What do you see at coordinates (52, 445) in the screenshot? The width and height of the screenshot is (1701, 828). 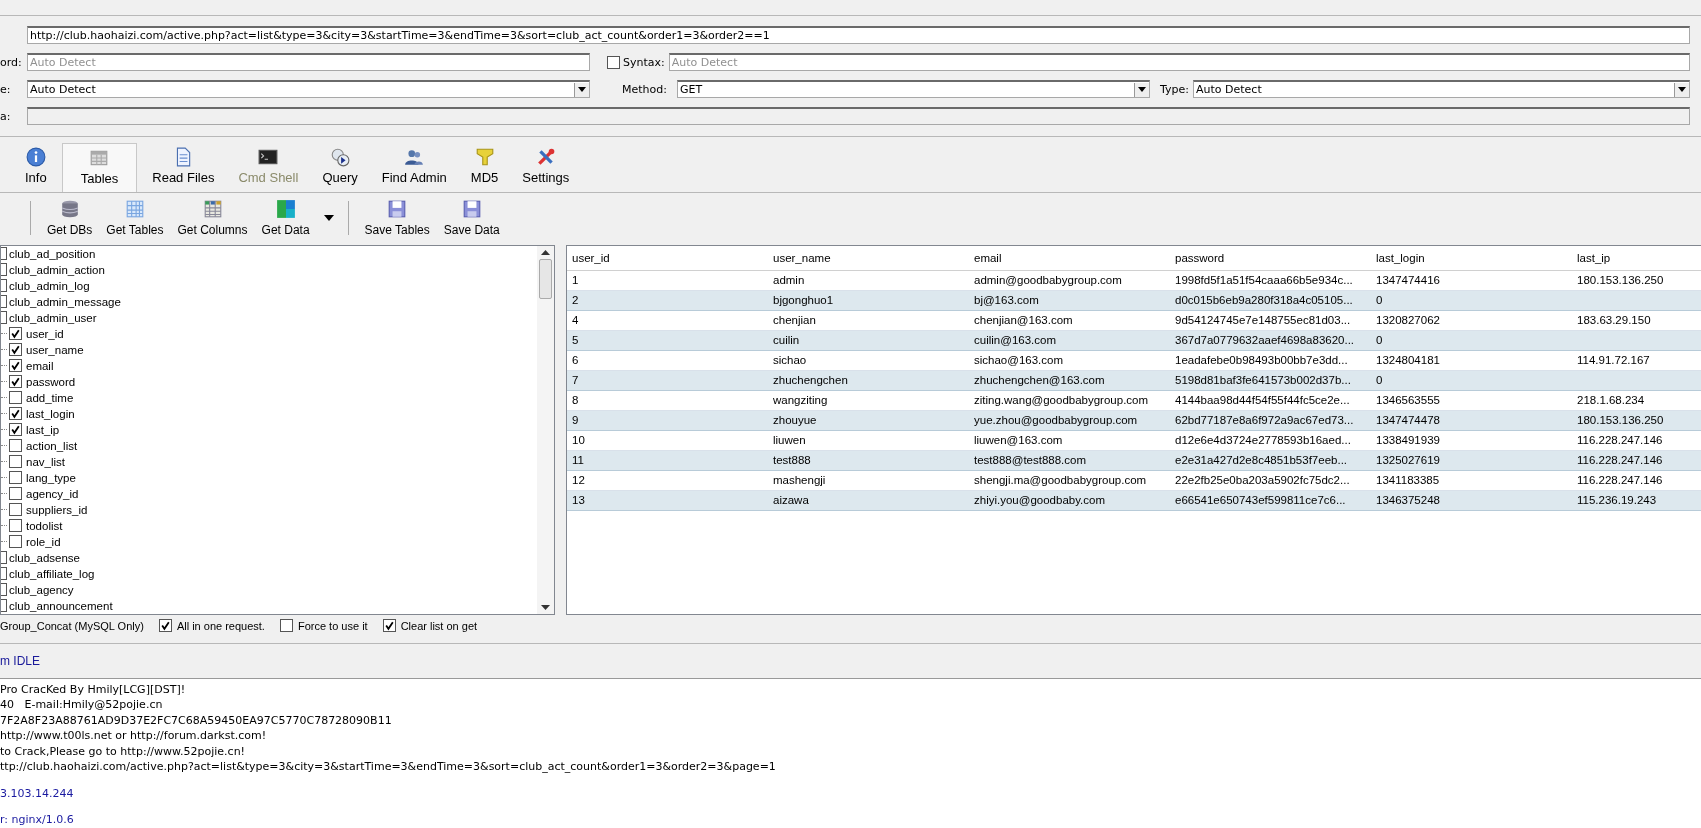 I see `tree-item: action_list` at bounding box center [52, 445].